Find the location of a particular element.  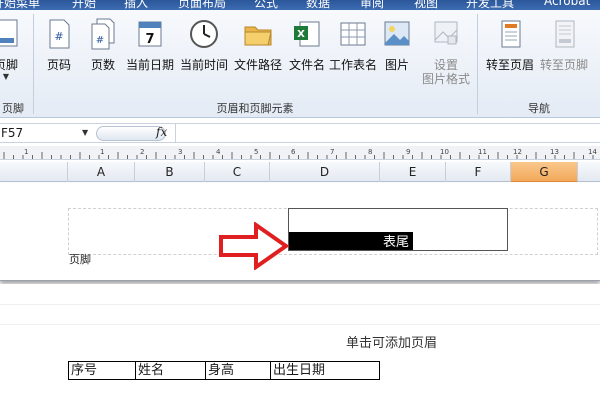

picture-icon is located at coordinates (397, 33).